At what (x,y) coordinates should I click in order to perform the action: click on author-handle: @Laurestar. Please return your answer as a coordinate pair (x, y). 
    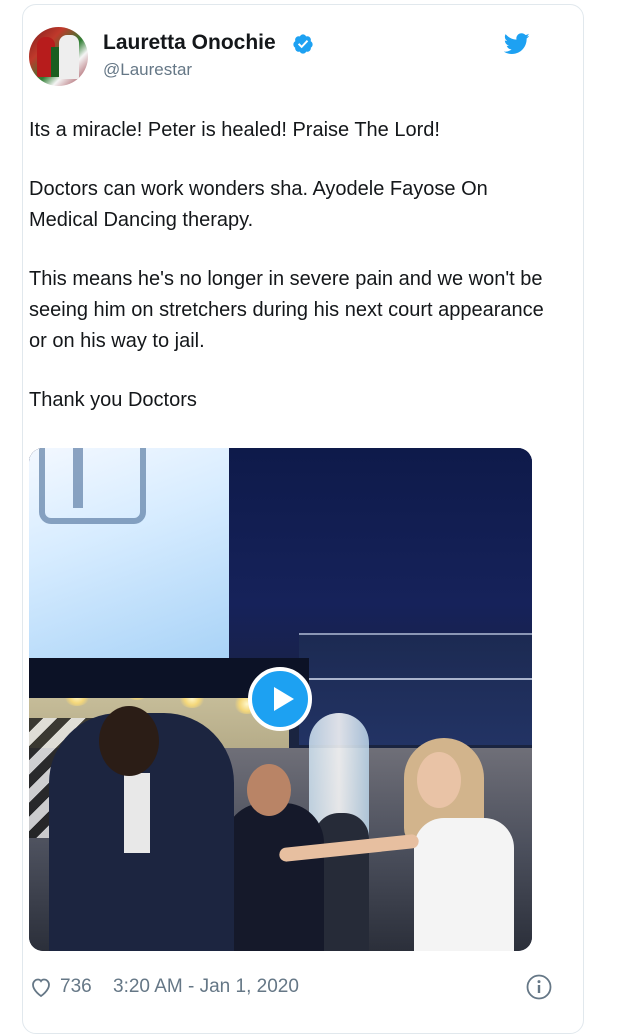
    Looking at the image, I should click on (147, 70).